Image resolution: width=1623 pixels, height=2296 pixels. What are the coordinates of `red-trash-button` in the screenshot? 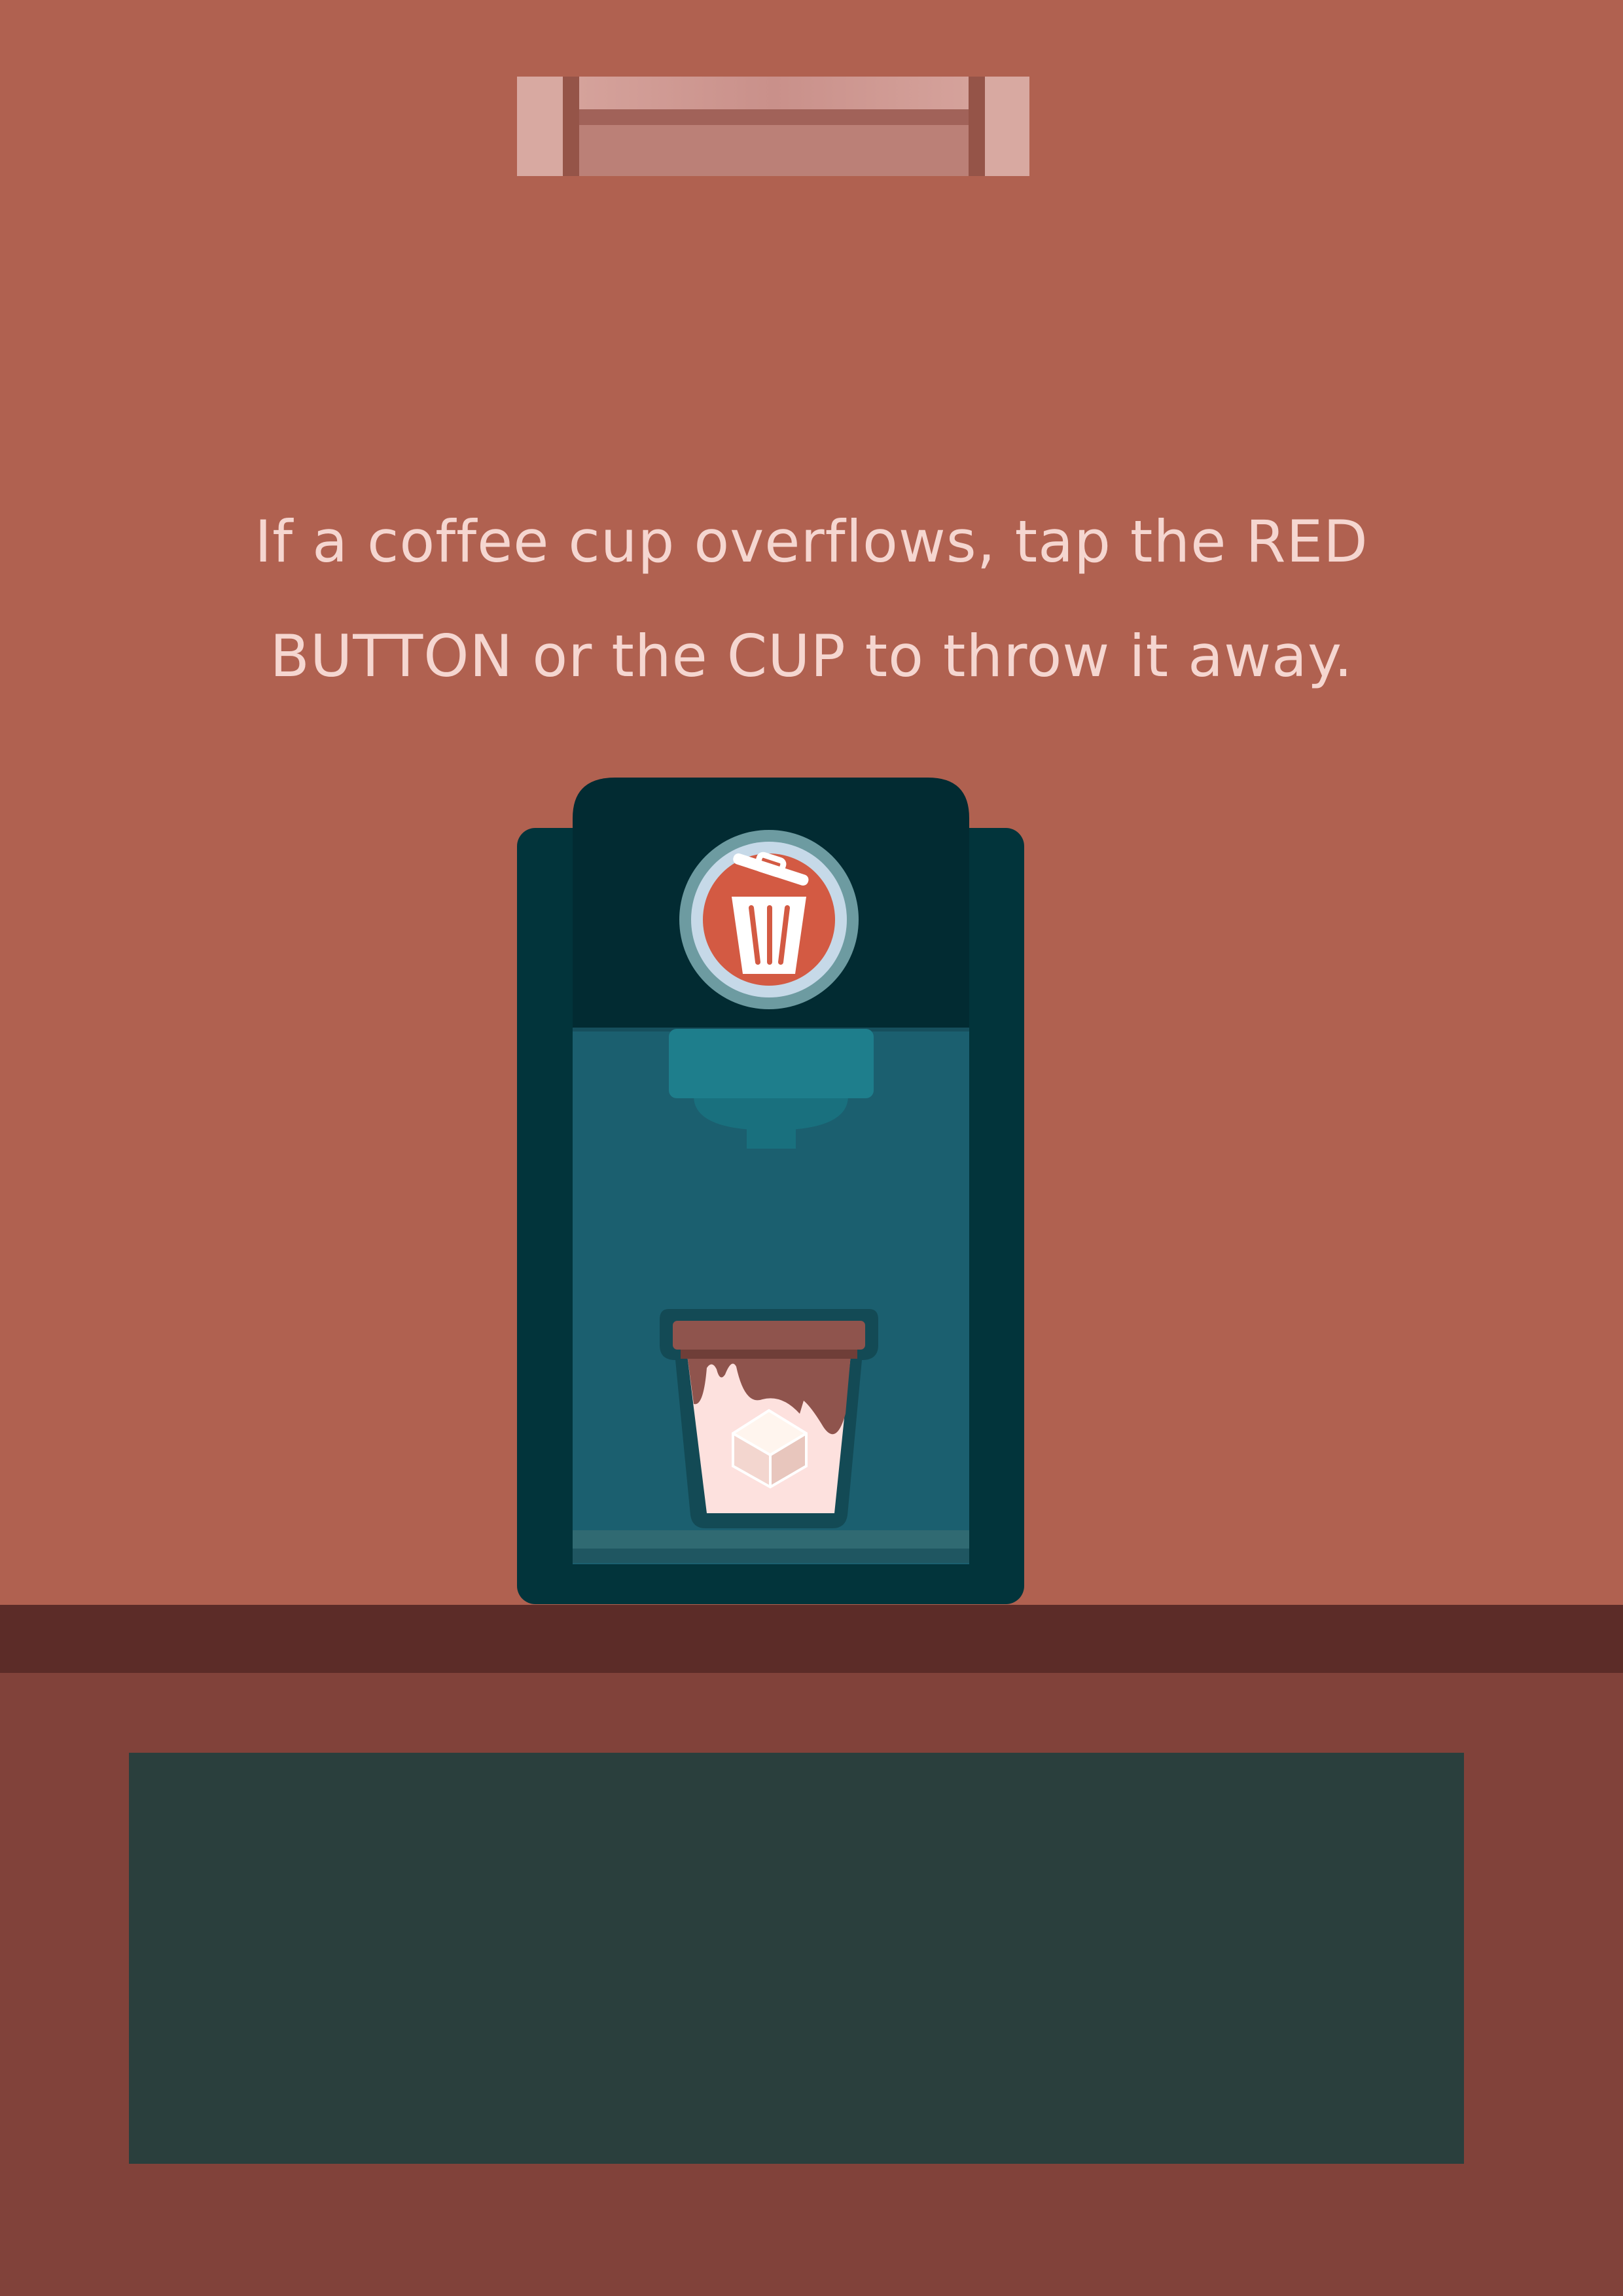 It's located at (769, 919).